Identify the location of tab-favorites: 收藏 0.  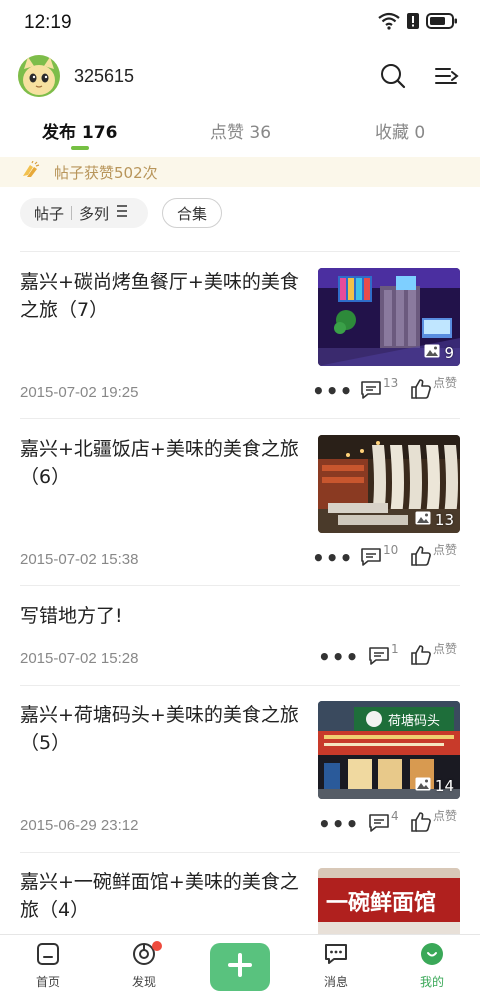
(400, 130).